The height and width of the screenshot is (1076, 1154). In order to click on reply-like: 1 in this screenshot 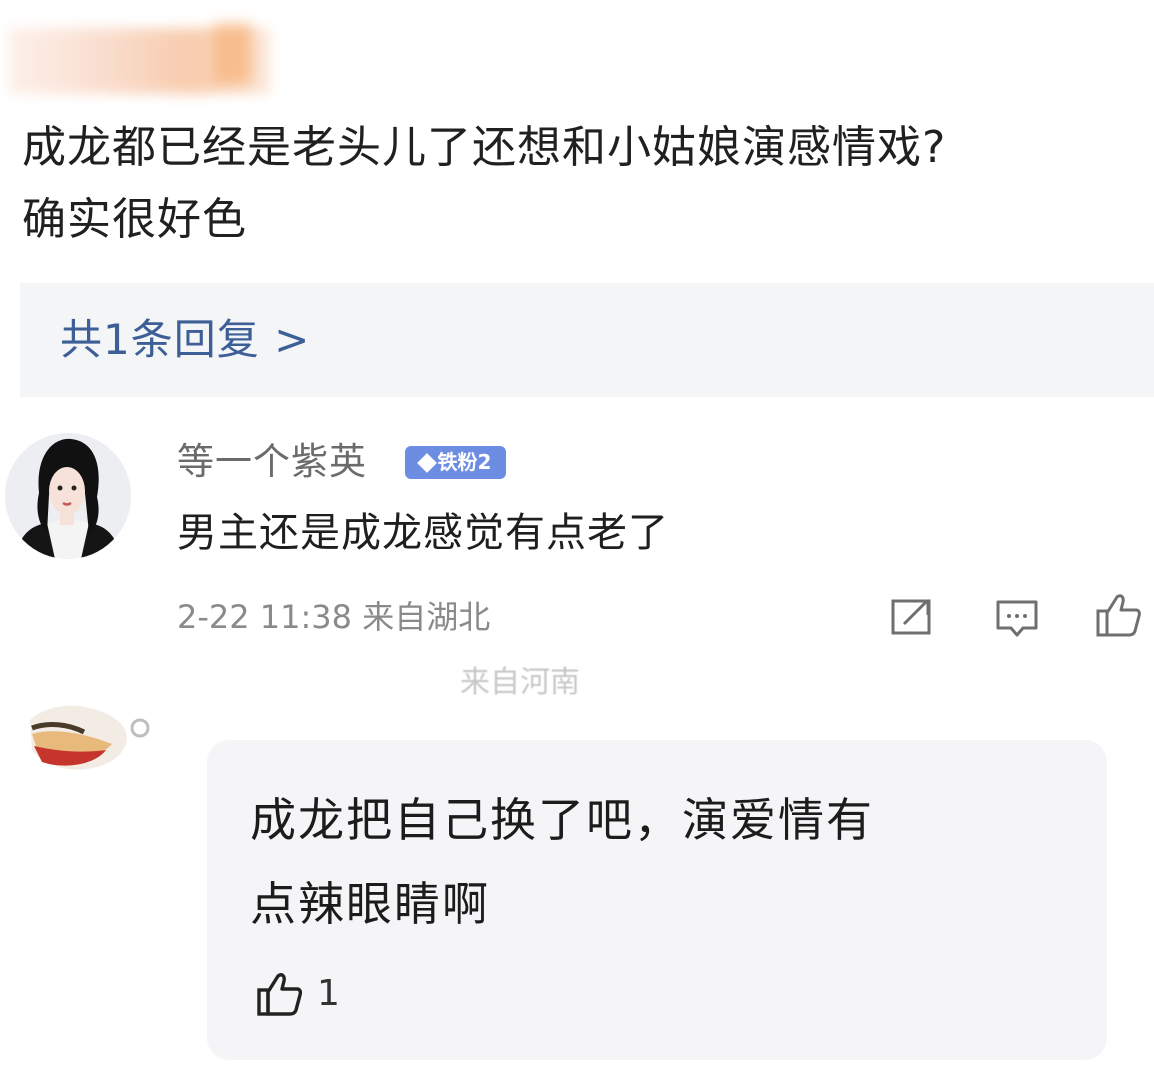, I will do `click(297, 994)`.